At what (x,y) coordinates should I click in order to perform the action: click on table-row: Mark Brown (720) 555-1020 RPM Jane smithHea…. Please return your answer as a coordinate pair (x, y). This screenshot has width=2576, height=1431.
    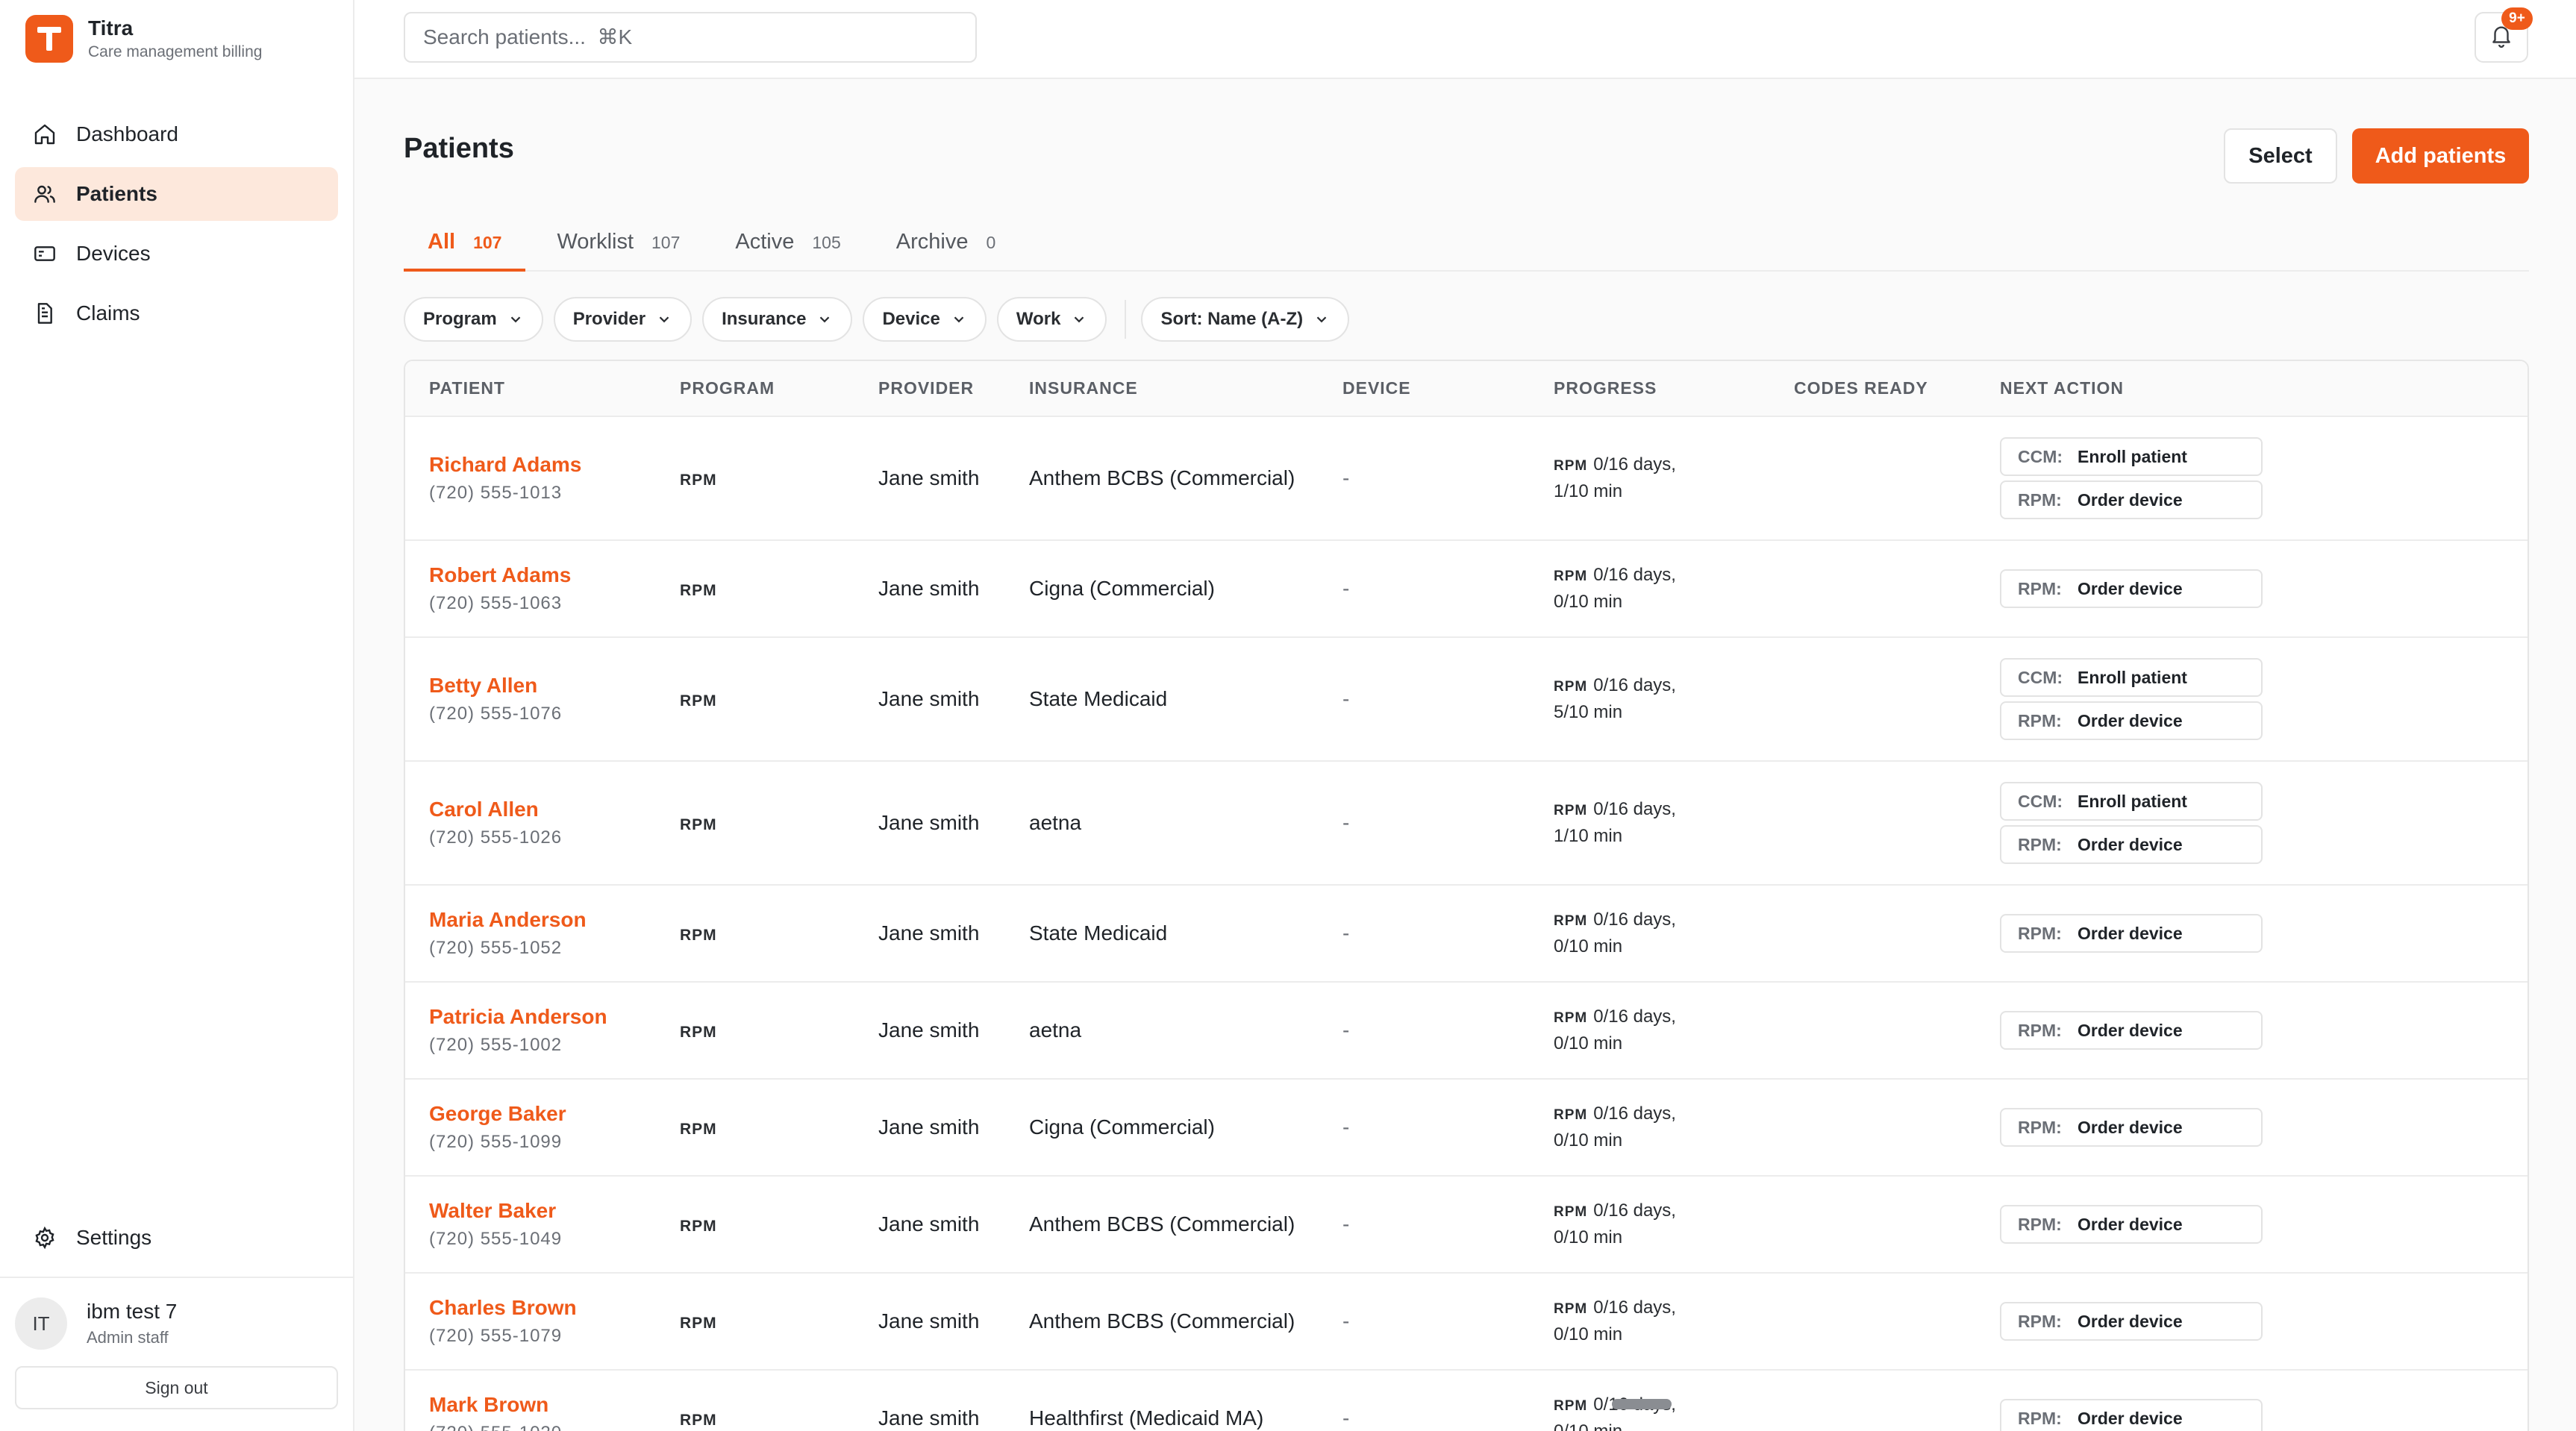
    Looking at the image, I should click on (1466, 1400).